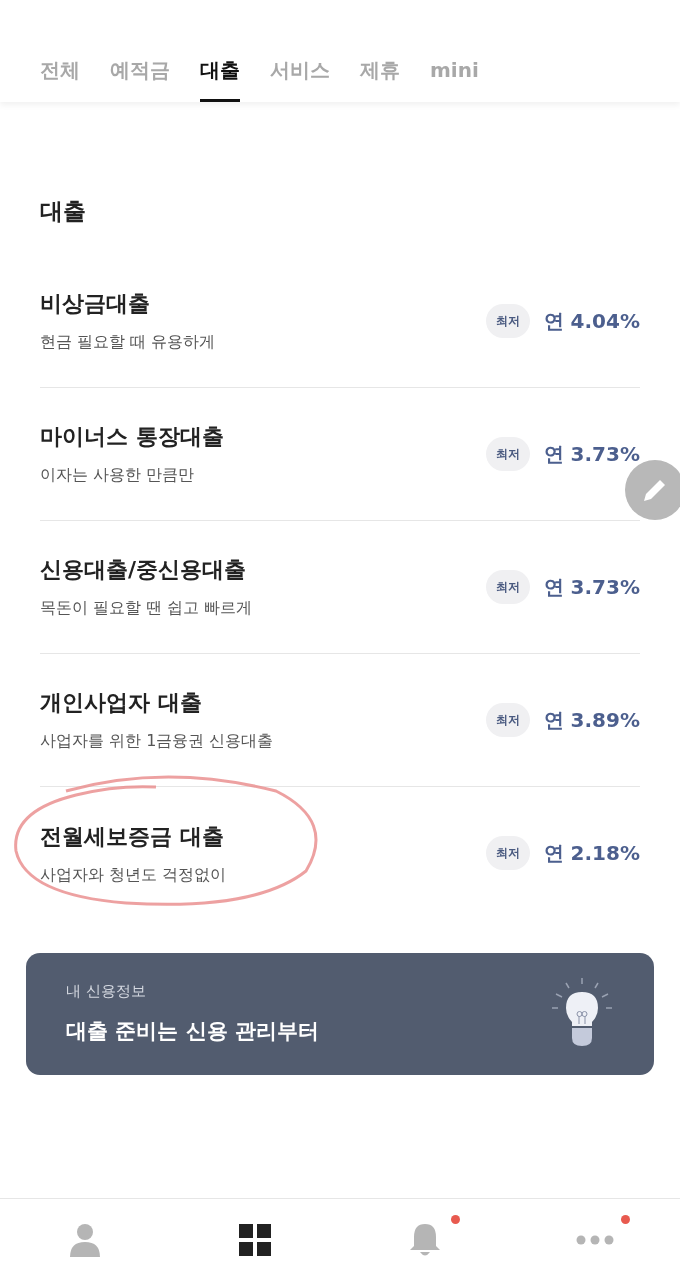 Image resolution: width=680 pixels, height=1280 pixels. I want to click on more-icon, so click(595, 1239).